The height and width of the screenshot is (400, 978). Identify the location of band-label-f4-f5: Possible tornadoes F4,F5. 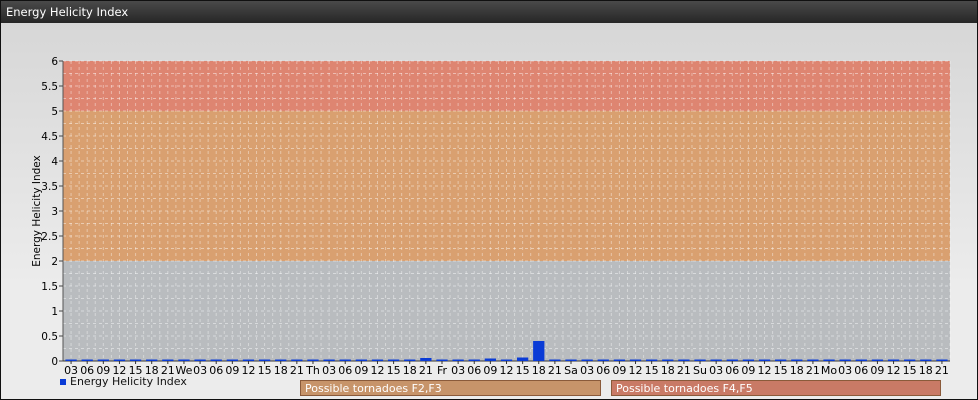
(776, 388).